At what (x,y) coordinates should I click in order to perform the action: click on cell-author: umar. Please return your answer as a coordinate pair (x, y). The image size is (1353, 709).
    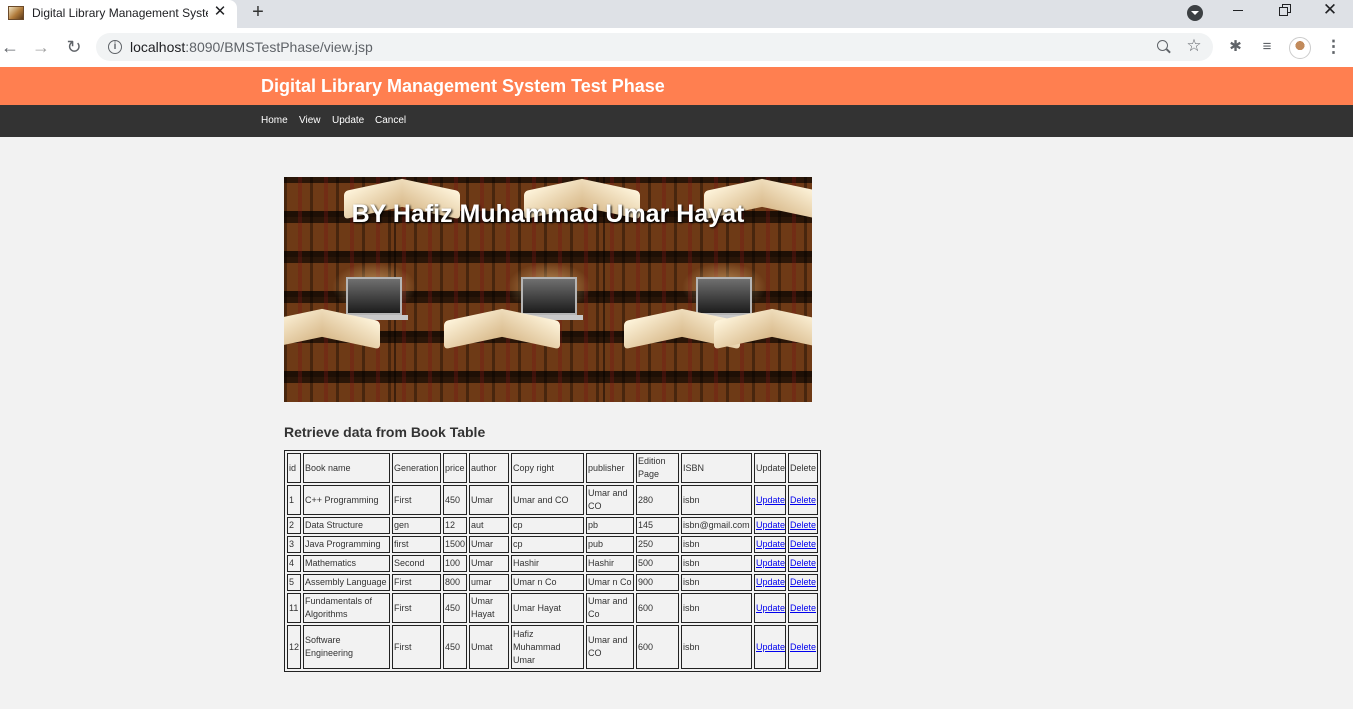
    Looking at the image, I should click on (489, 582).